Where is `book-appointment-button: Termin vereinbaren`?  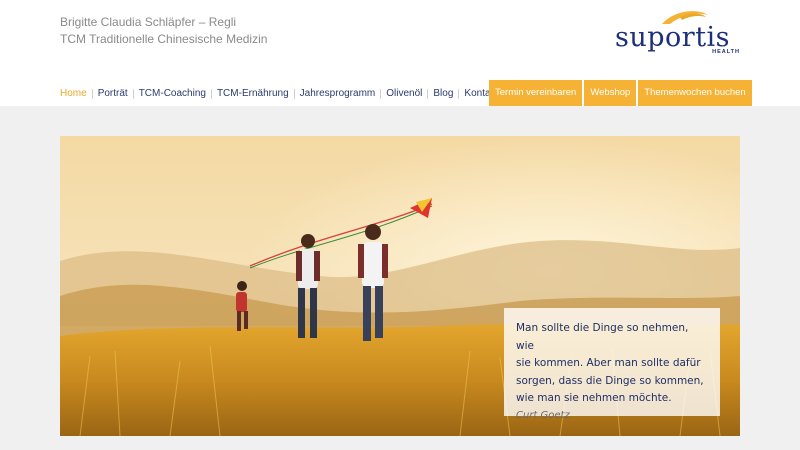 book-appointment-button: Termin vereinbaren is located at coordinates (536, 93).